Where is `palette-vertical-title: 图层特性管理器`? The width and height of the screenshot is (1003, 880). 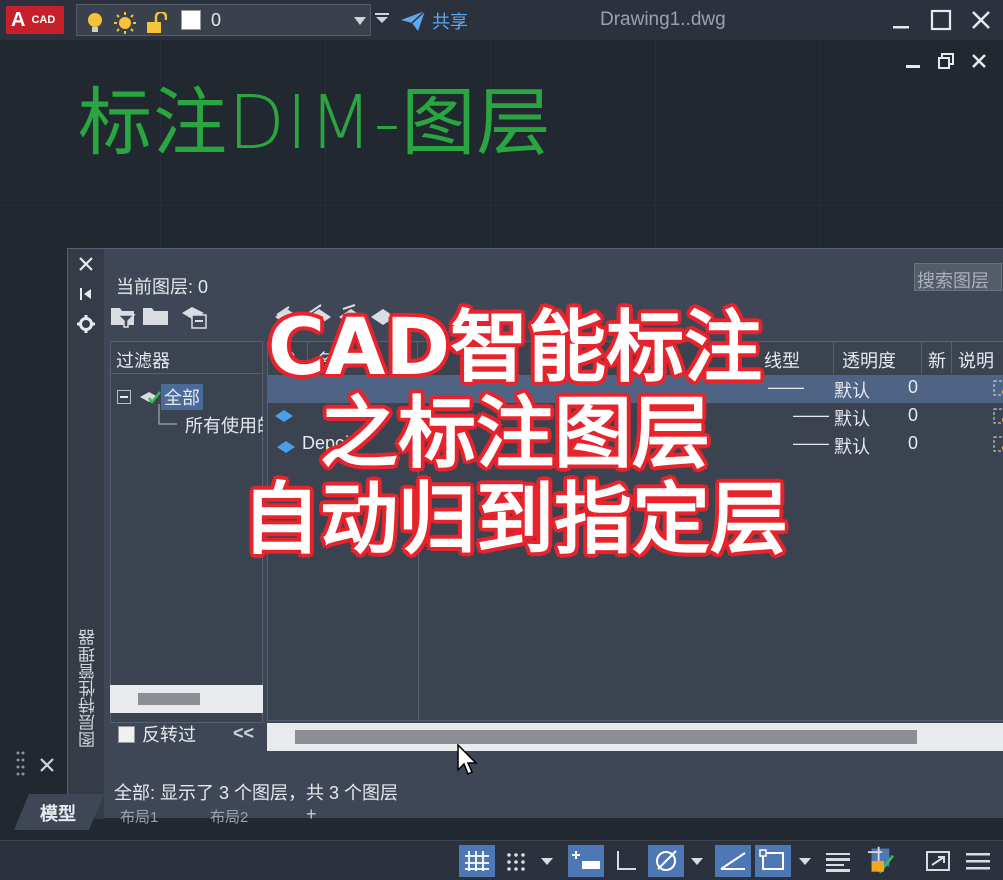
palette-vertical-title: 图层特性管理器 is located at coordinates (88, 688).